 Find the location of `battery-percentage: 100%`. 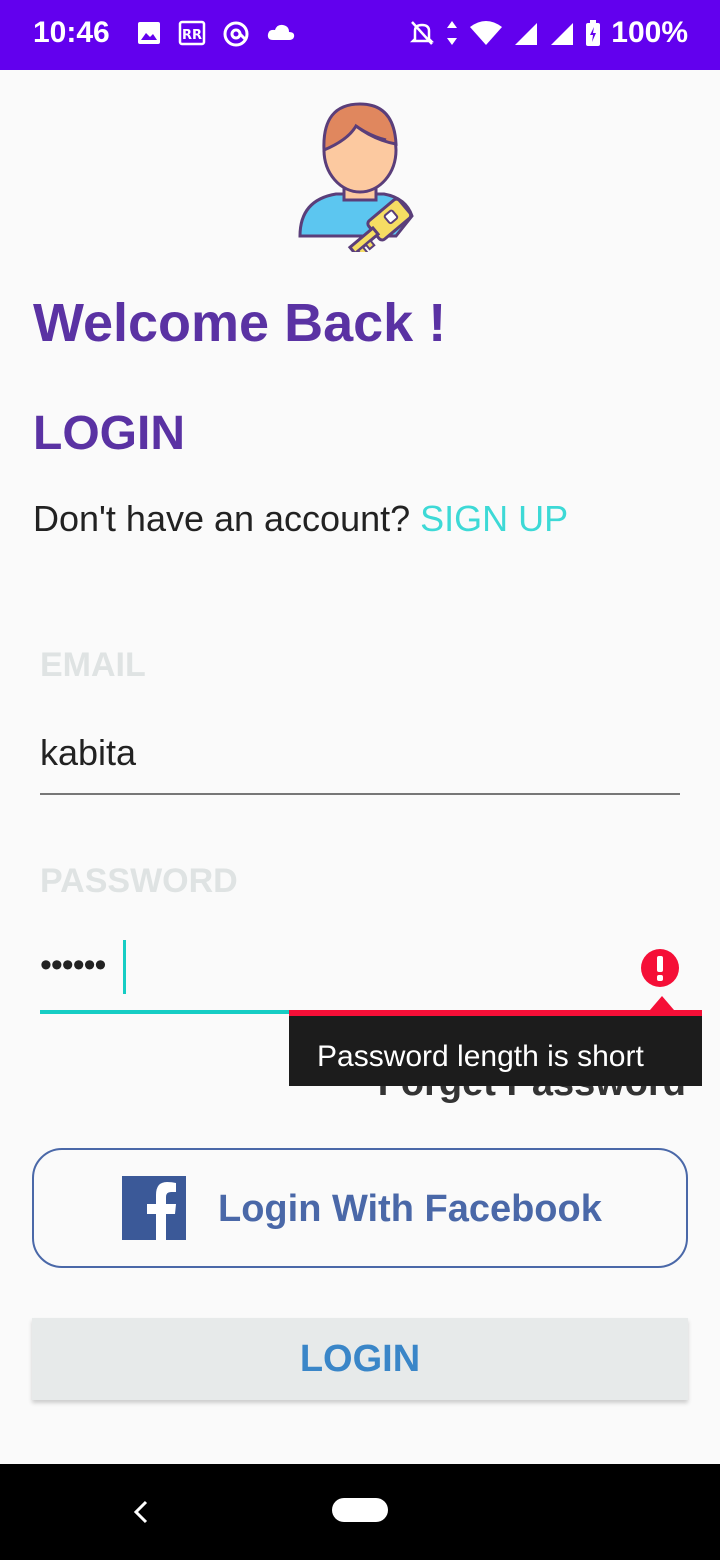

battery-percentage: 100% is located at coordinates (649, 32).